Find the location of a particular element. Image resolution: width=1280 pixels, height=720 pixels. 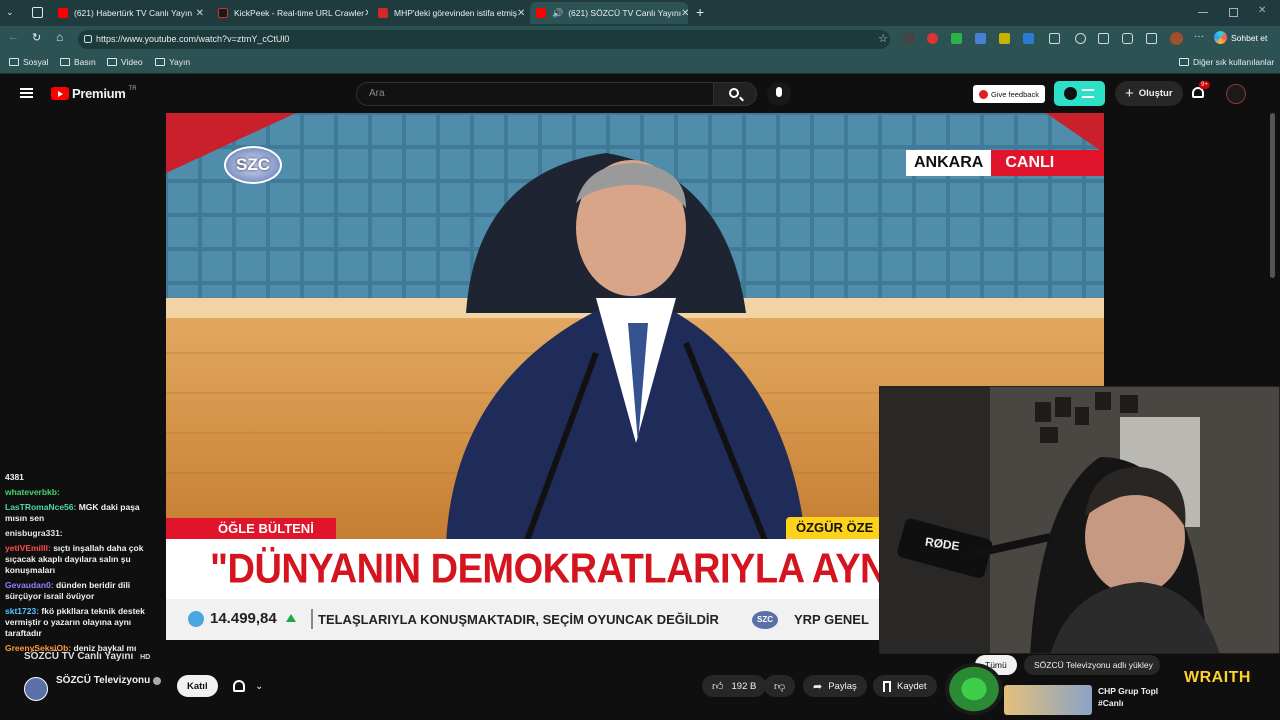

tab-title: MHP'deki görevinden istifa etmiş is located at coordinates (456, 13).